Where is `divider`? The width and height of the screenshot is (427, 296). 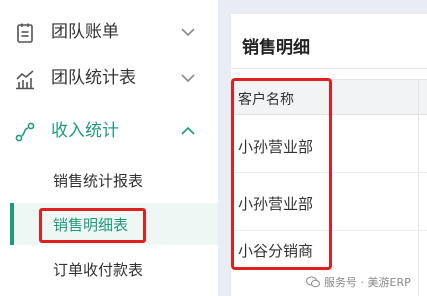 divider is located at coordinates (329, 68).